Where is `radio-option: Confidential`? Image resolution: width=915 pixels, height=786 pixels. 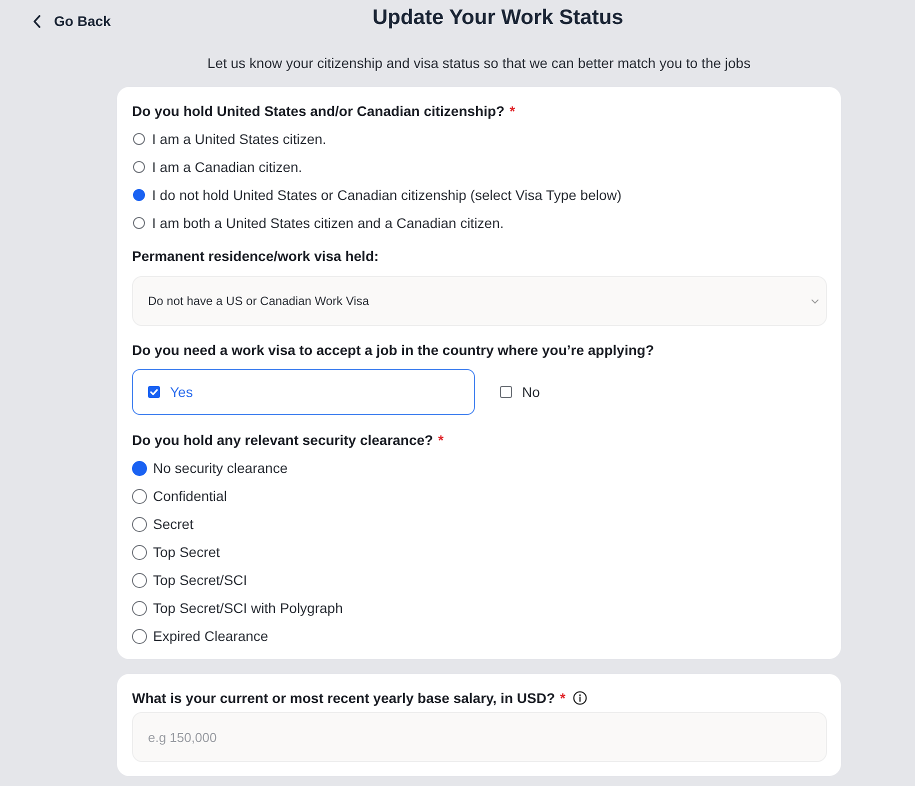
radio-option: Confidential is located at coordinates (179, 496).